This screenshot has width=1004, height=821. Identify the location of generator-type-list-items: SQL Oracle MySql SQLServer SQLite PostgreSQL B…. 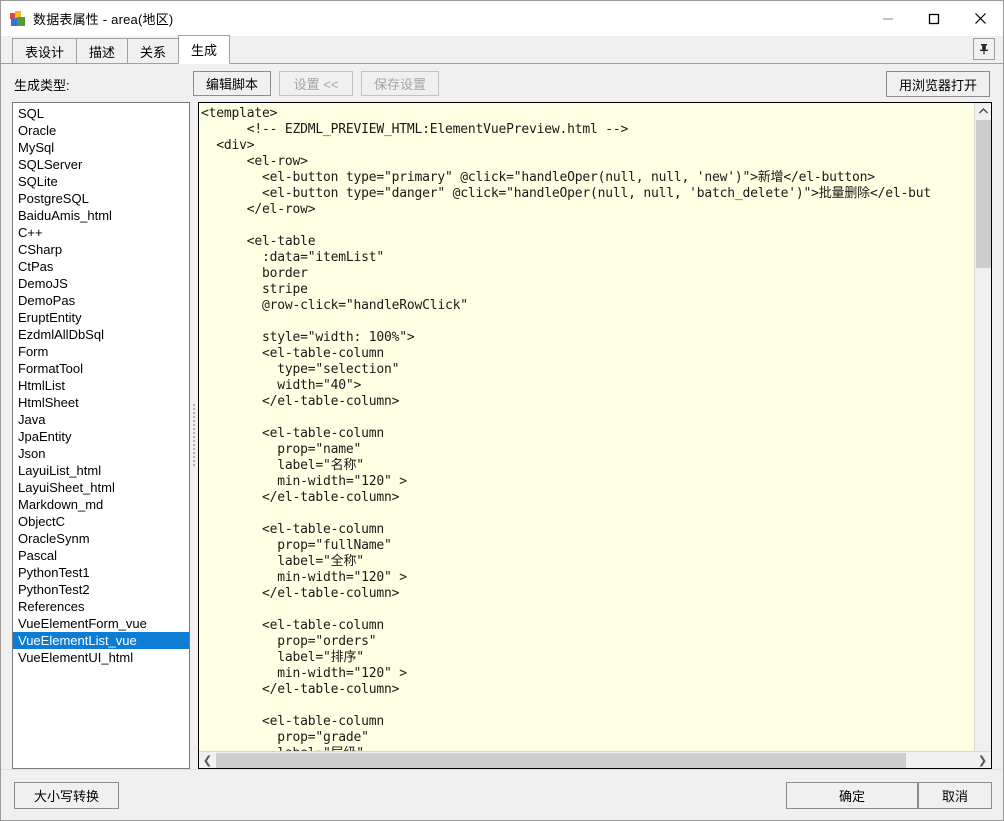
(101, 384).